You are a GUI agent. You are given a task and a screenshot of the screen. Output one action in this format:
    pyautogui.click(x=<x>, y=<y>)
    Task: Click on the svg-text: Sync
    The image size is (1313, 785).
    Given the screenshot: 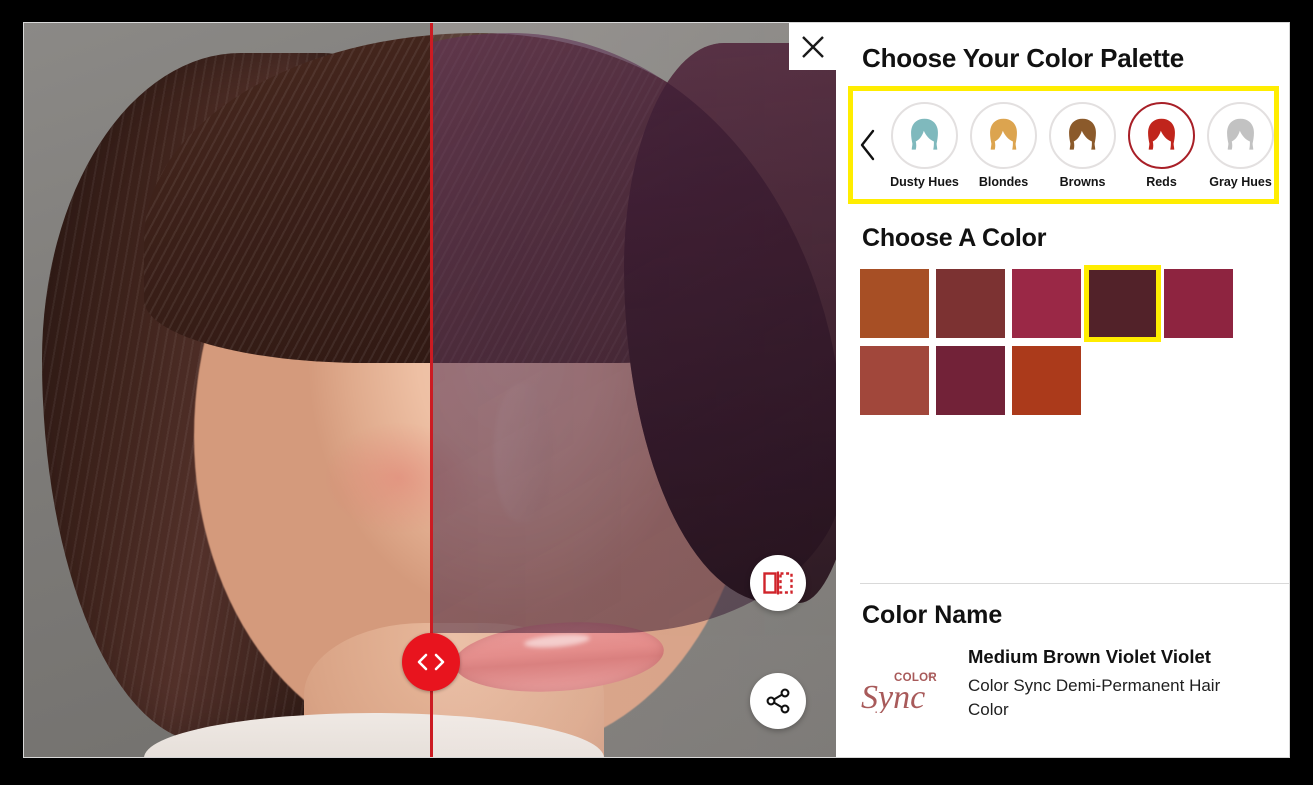 What is the action you would take?
    pyautogui.click(x=893, y=696)
    